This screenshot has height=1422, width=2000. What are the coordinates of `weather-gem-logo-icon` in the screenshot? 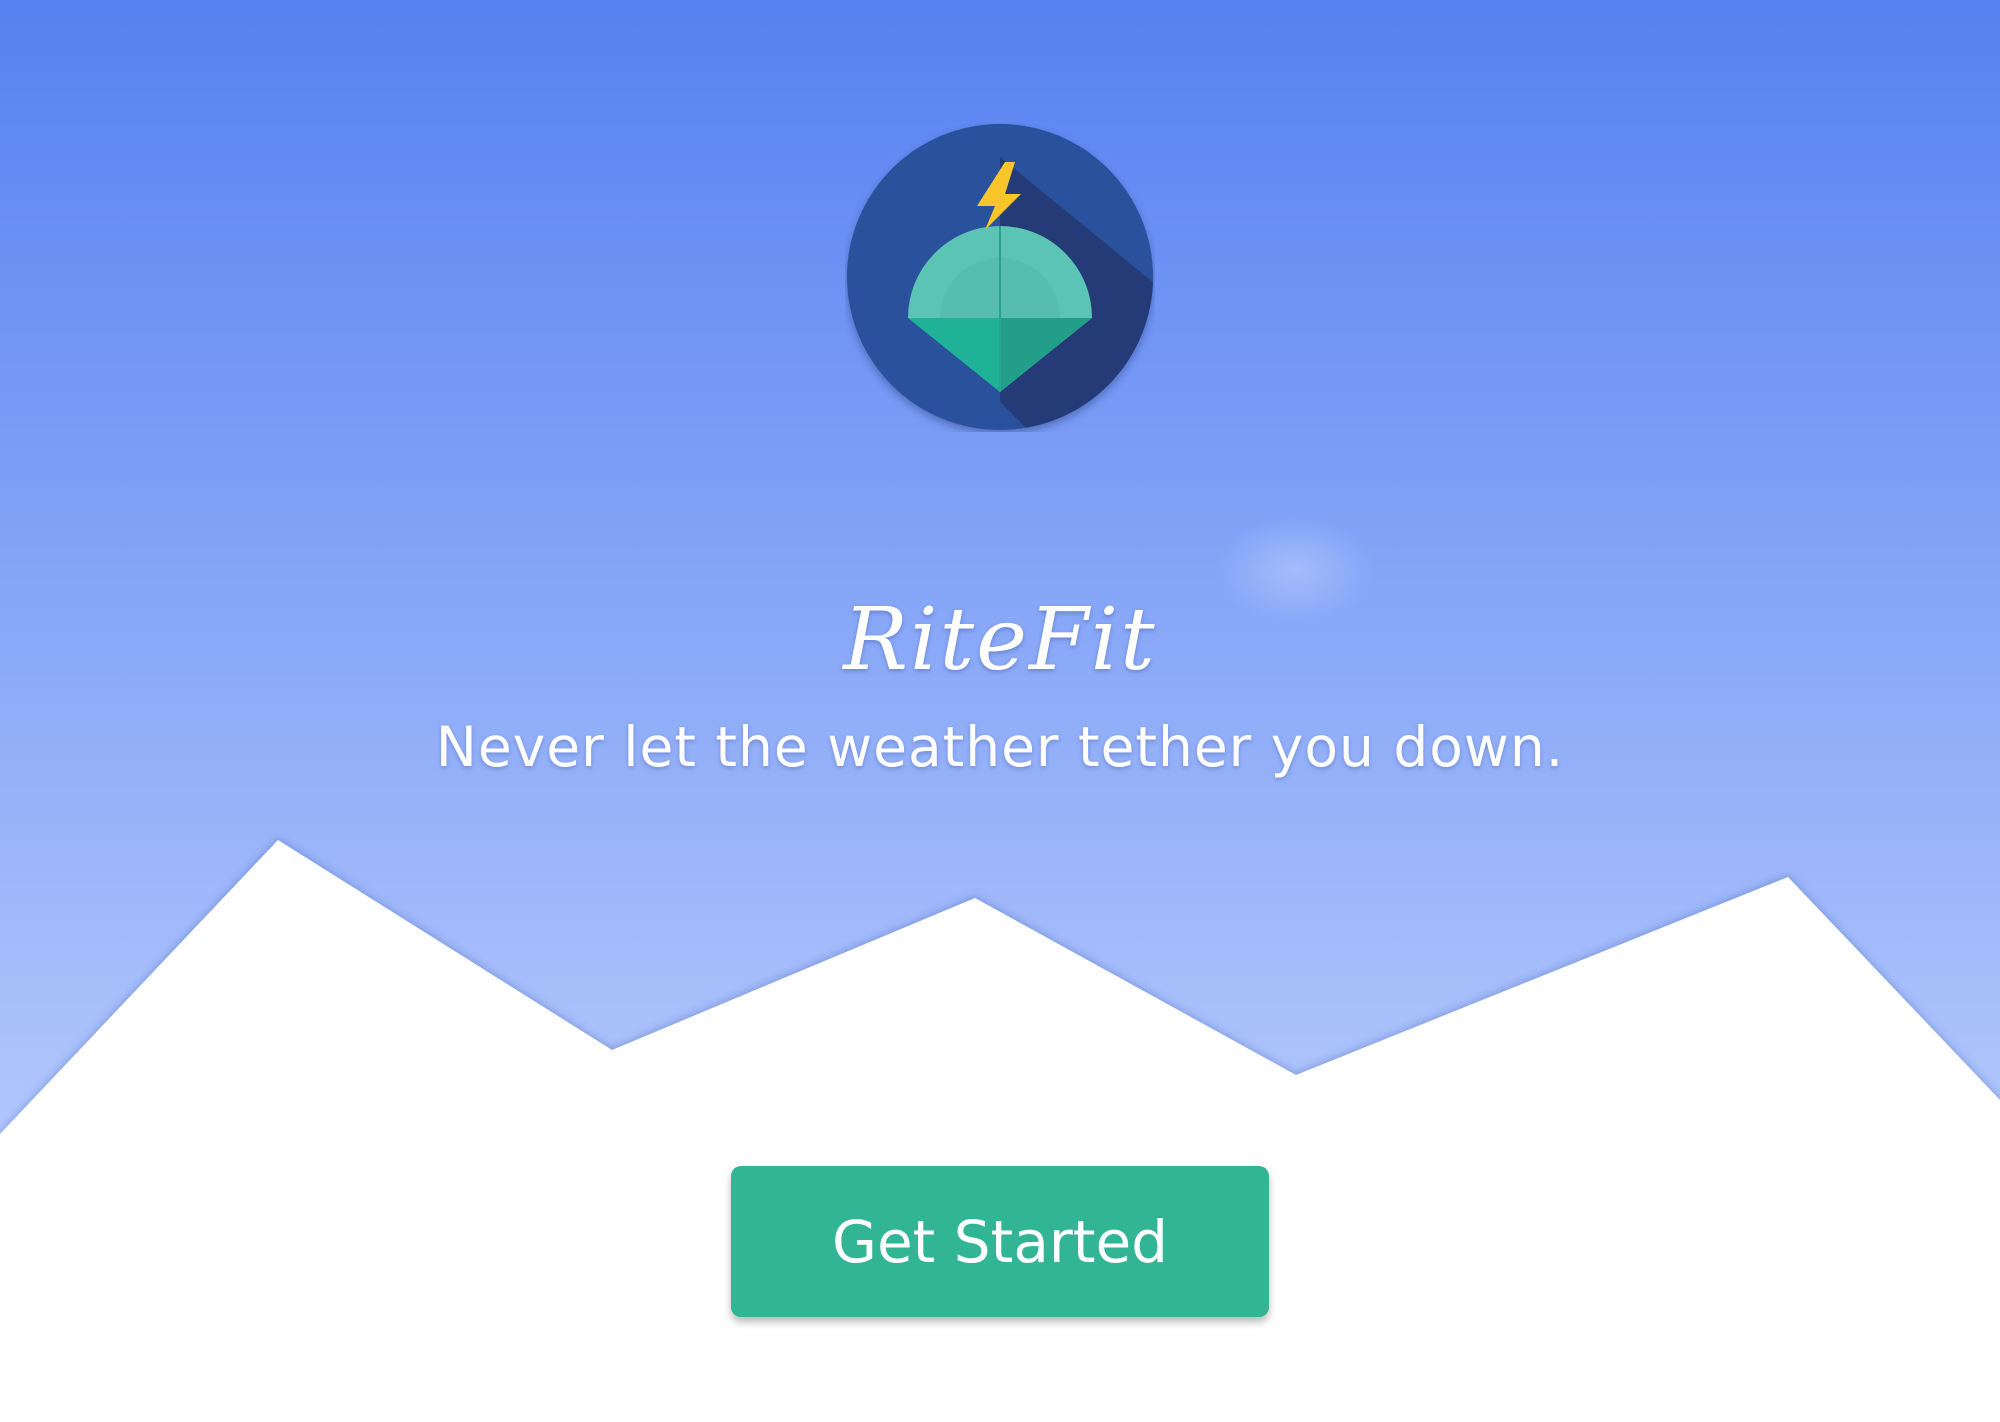 It's located at (1000, 277).